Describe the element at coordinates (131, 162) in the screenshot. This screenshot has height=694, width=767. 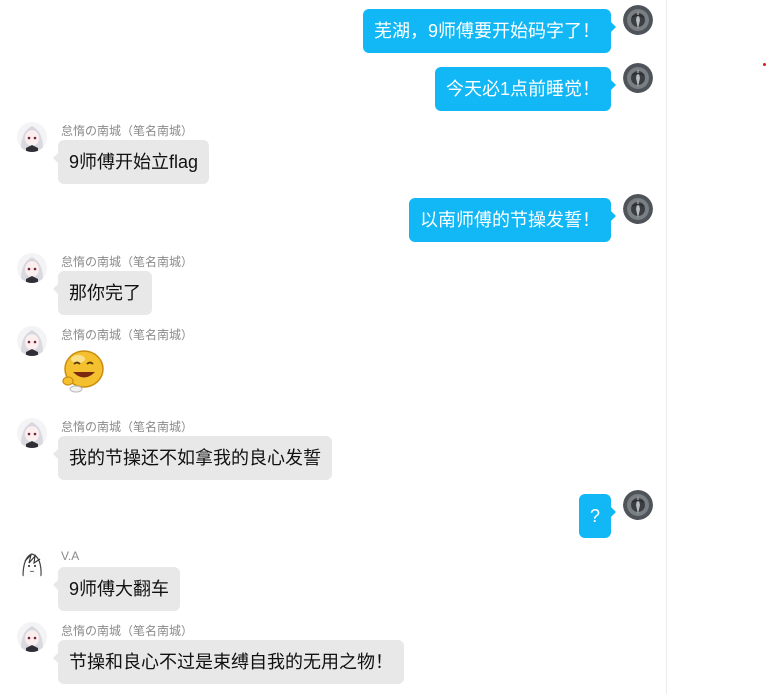
I see `message-bubble: 9师傅开始立flag` at that location.